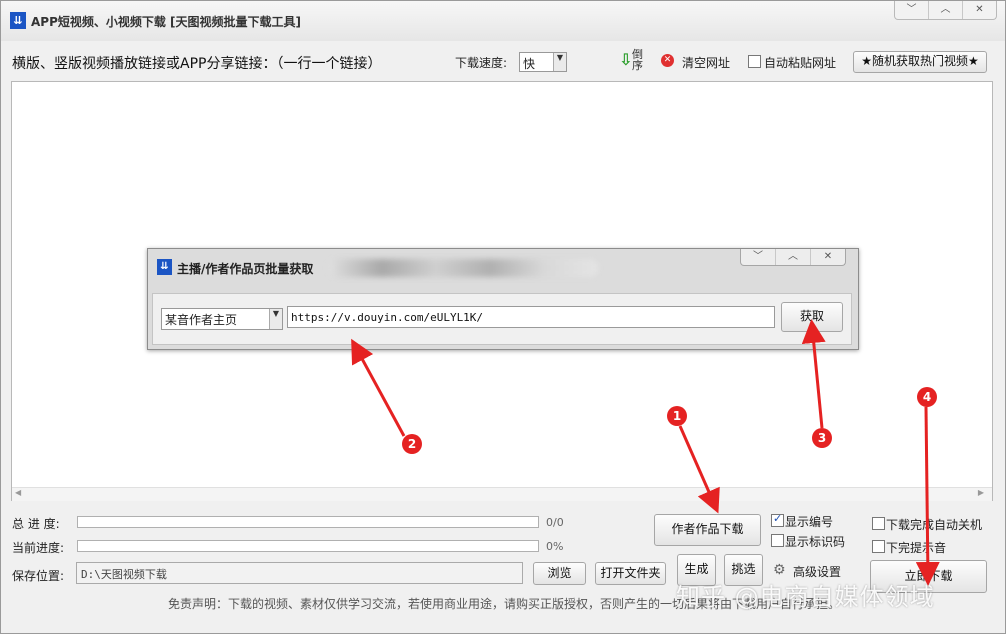 Image resolution: width=1006 pixels, height=634 pixels. Describe the element at coordinates (878, 523) in the screenshot. I see `auto-shutdown-checkbox` at that location.